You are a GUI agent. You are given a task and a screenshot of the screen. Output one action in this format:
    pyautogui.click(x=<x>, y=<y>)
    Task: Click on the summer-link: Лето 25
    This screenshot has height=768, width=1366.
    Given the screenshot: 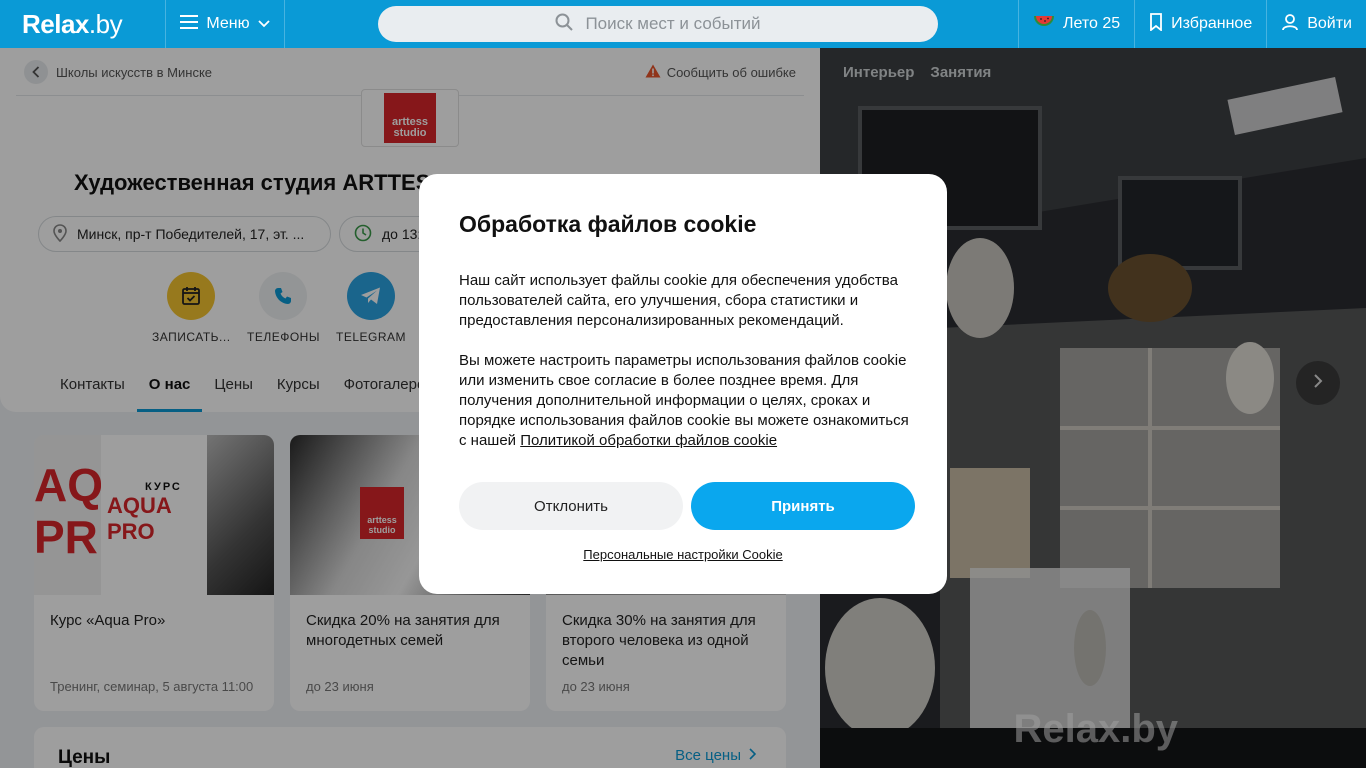 What is the action you would take?
    pyautogui.click(x=1075, y=24)
    